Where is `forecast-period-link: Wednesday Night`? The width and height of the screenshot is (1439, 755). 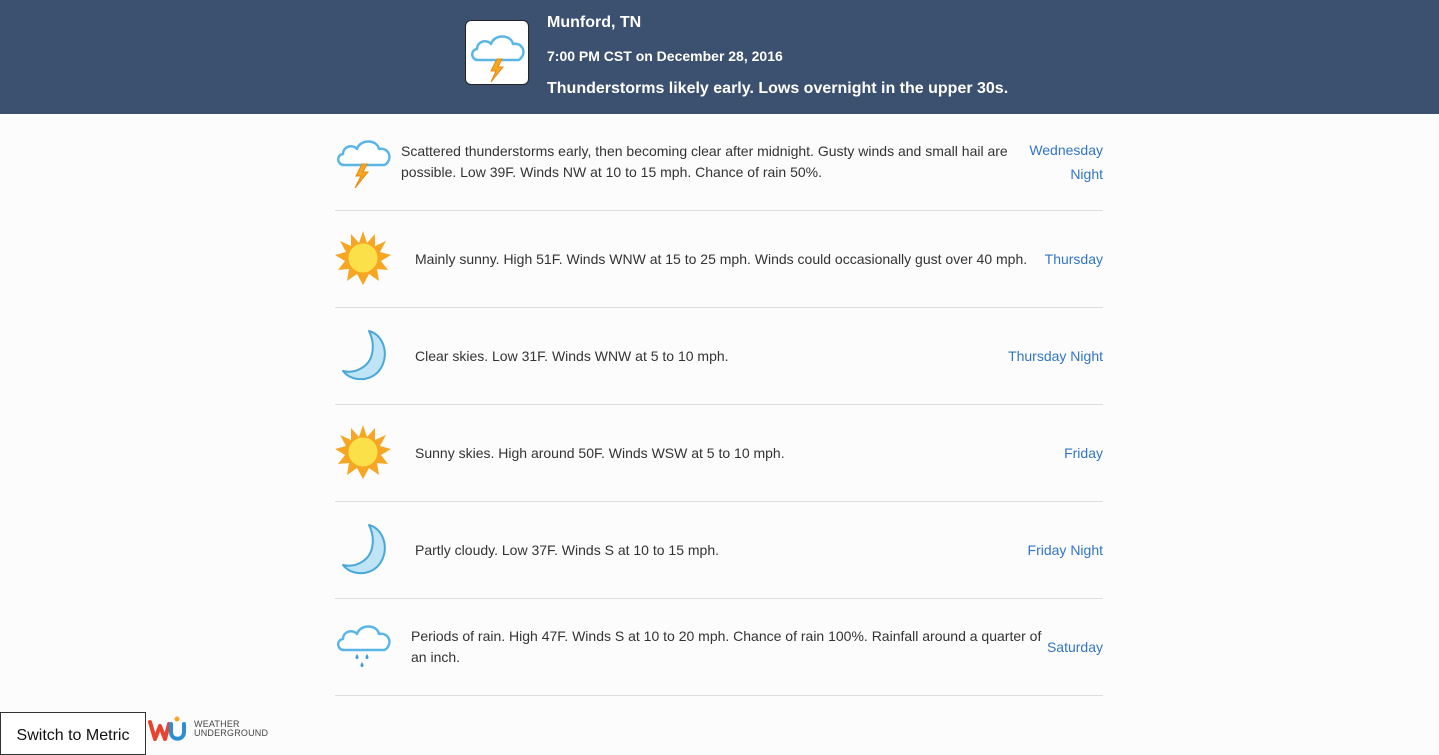 forecast-period-link: Wednesday Night is located at coordinates (1063, 162).